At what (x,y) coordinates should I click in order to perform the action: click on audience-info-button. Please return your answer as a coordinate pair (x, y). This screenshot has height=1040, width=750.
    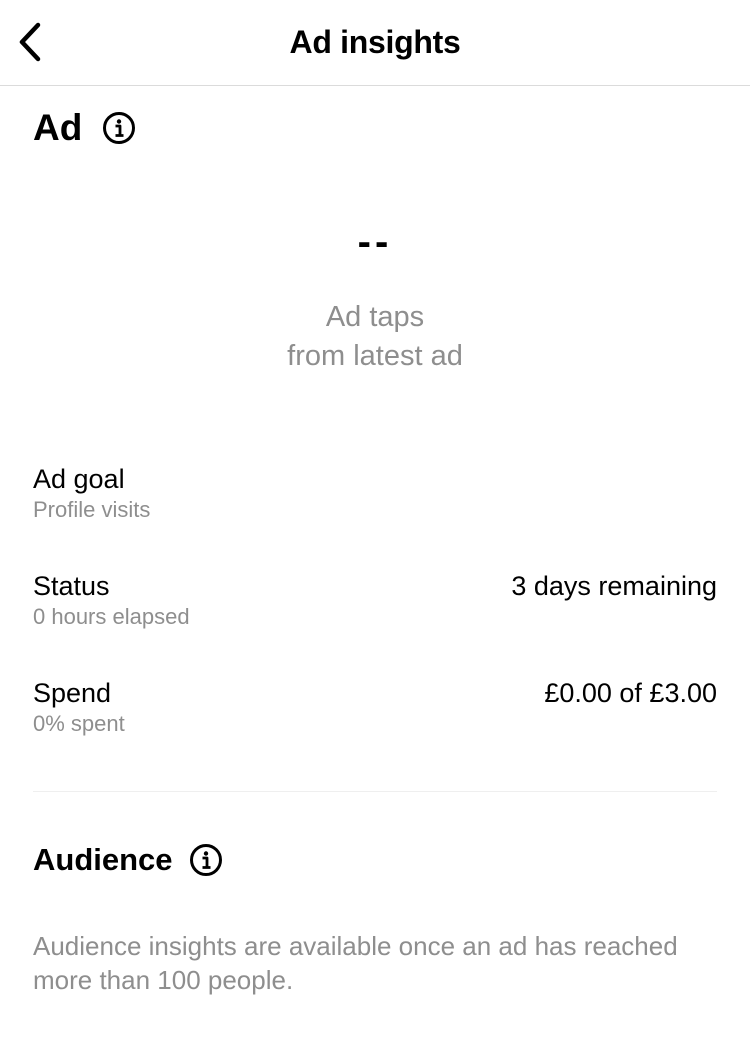
    Looking at the image, I should click on (206, 860).